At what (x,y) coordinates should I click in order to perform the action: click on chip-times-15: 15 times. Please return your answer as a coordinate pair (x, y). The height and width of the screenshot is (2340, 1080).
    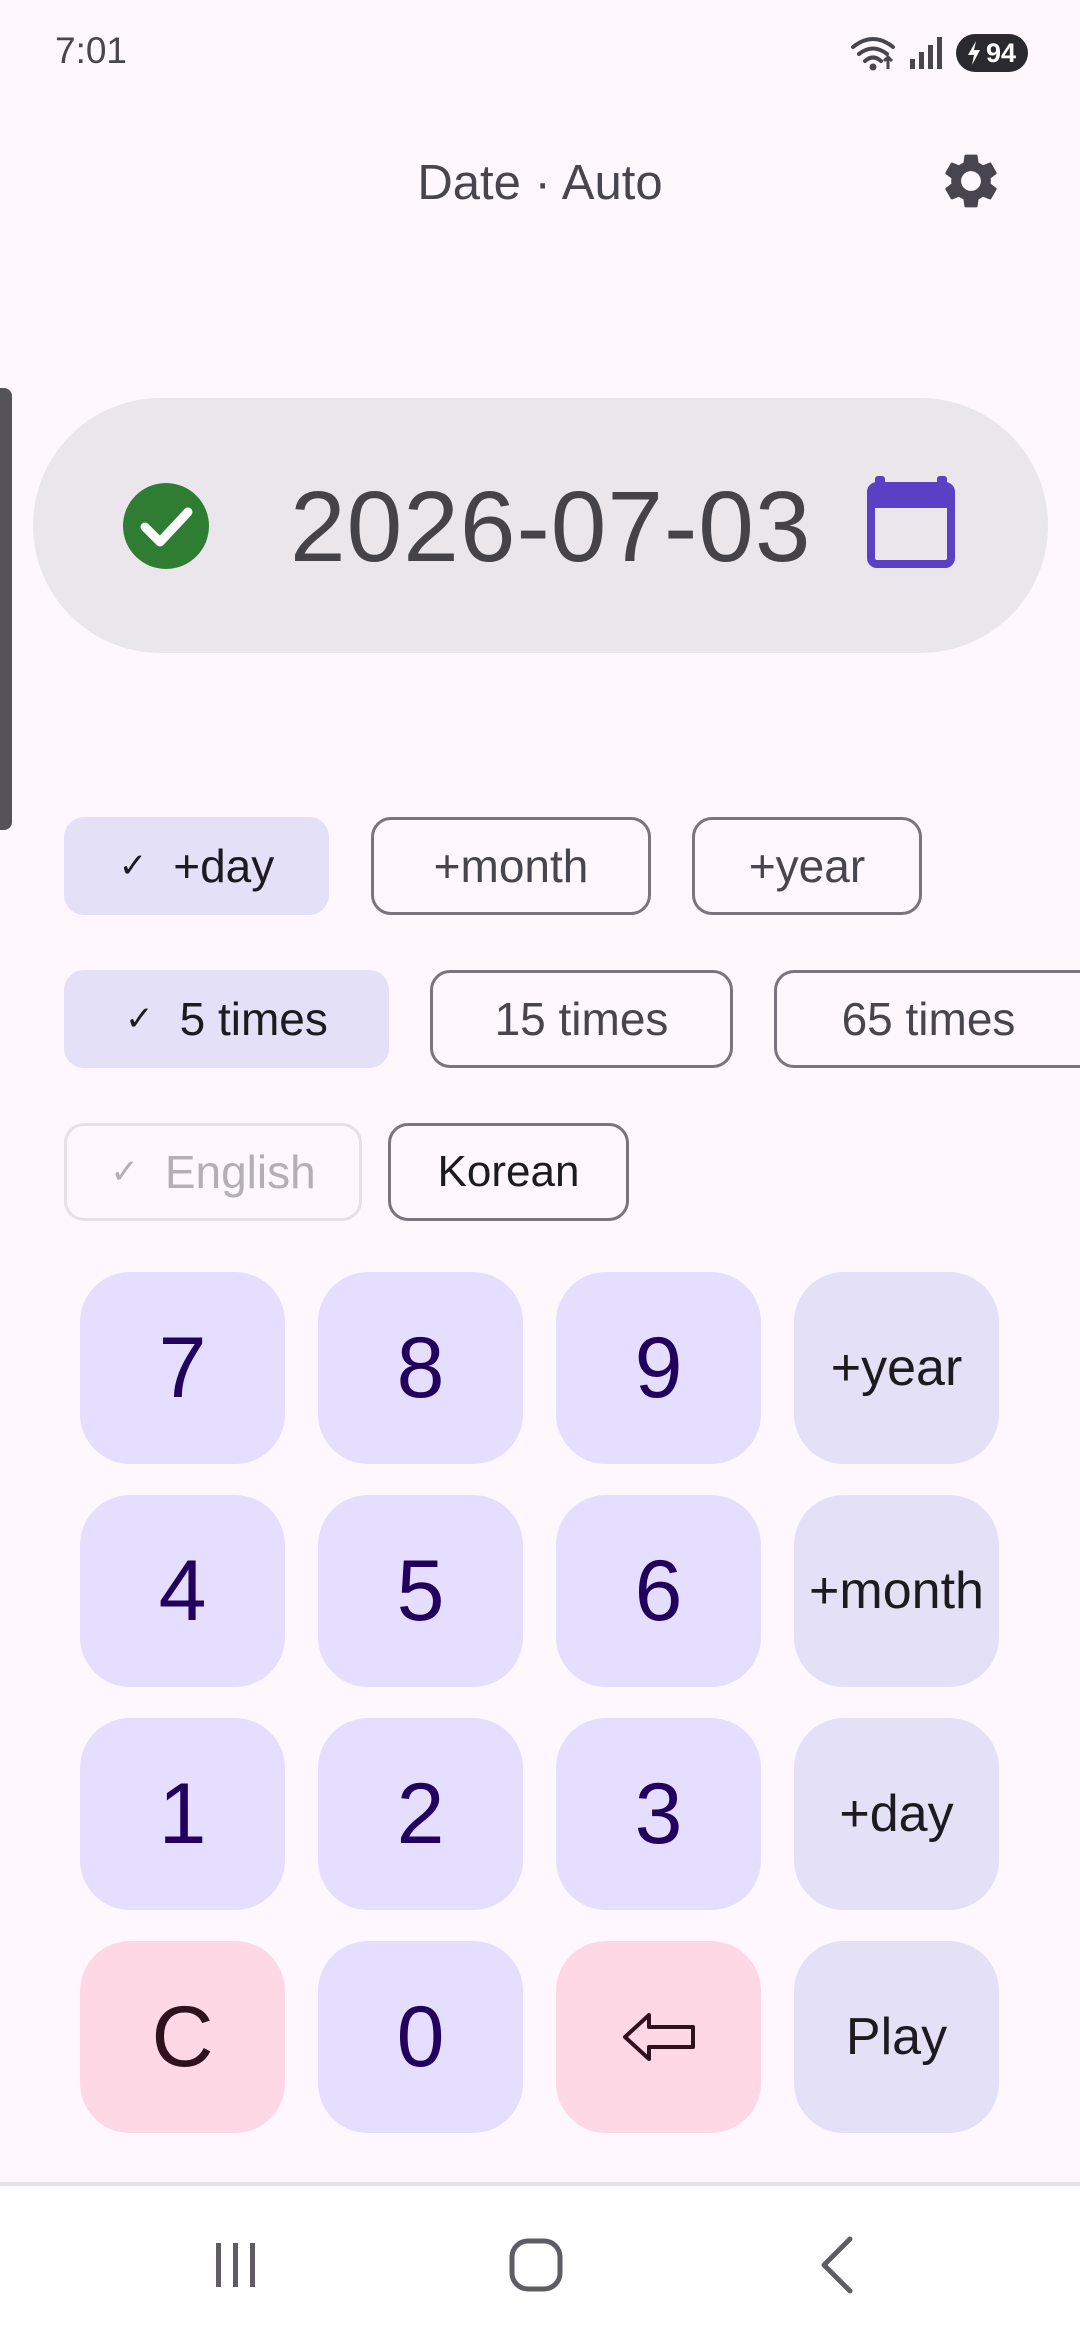
    Looking at the image, I should click on (581, 1019).